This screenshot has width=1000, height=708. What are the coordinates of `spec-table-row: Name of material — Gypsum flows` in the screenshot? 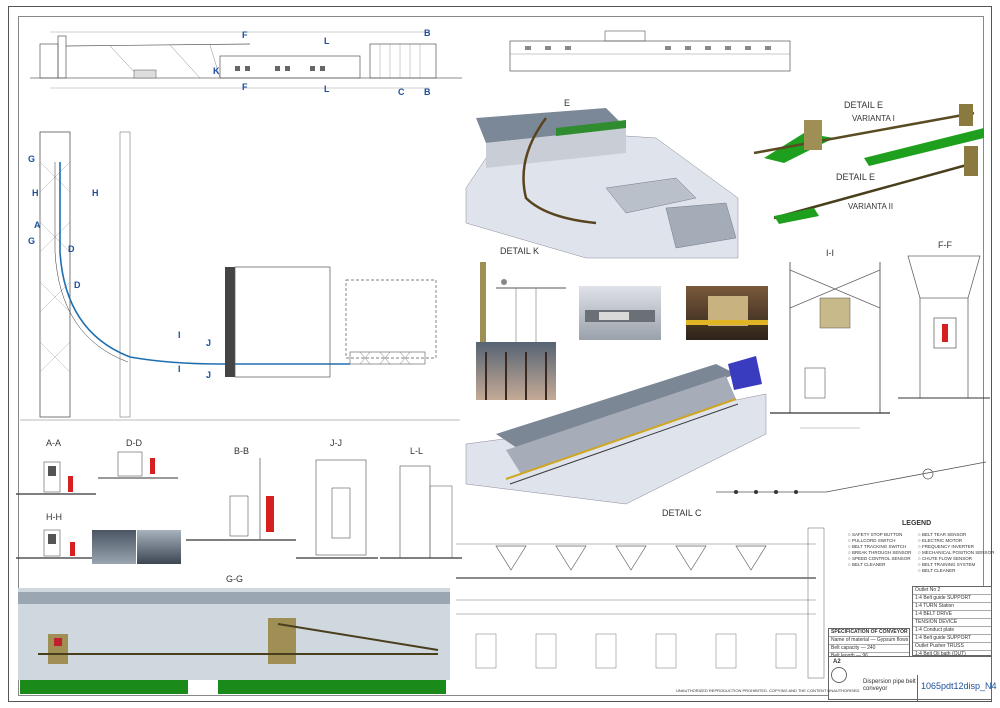 It's located at (869, 641).